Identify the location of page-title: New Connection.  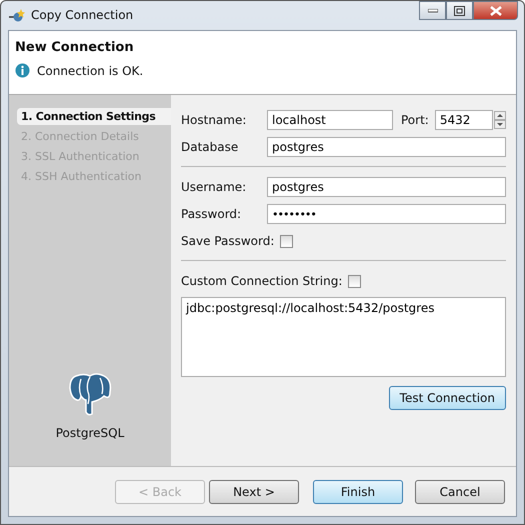
(75, 47).